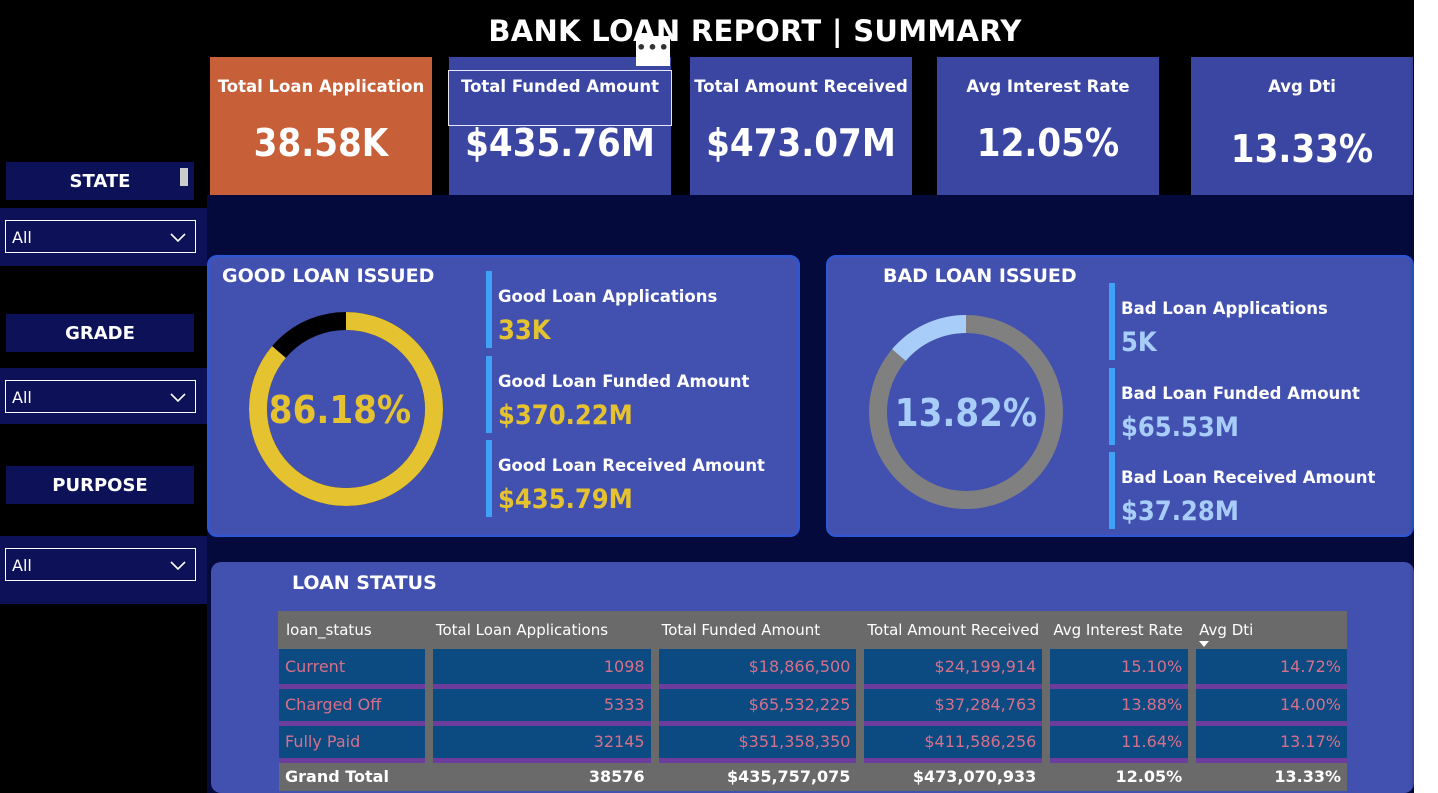  I want to click on grade-dropdown: All, so click(100, 396).